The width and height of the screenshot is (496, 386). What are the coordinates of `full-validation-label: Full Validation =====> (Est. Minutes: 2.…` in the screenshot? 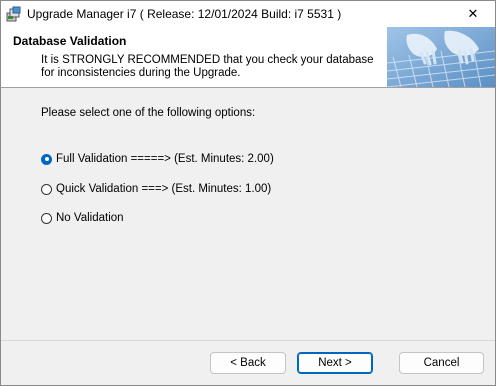 It's located at (165, 159).